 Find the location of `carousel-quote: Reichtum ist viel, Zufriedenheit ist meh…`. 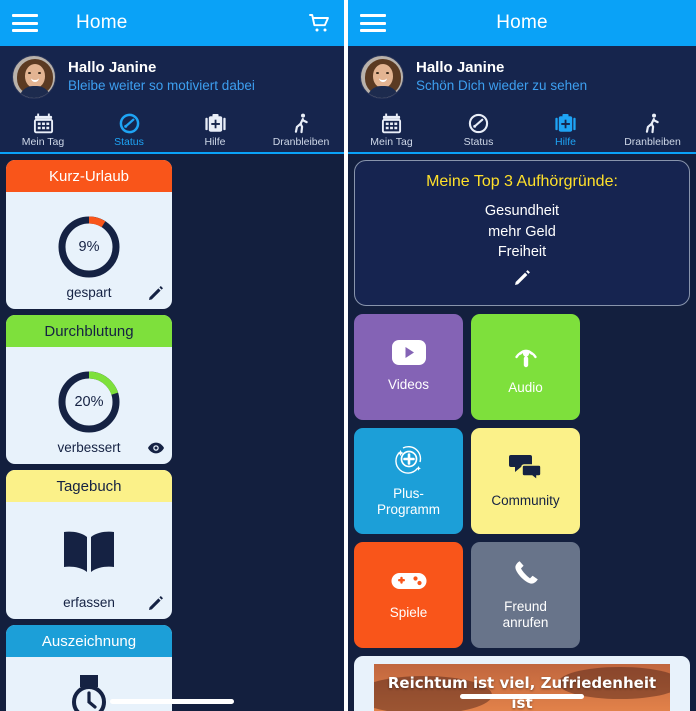

carousel-quote: Reichtum ist viel, Zufriedenheit ist meh… is located at coordinates (522, 692).